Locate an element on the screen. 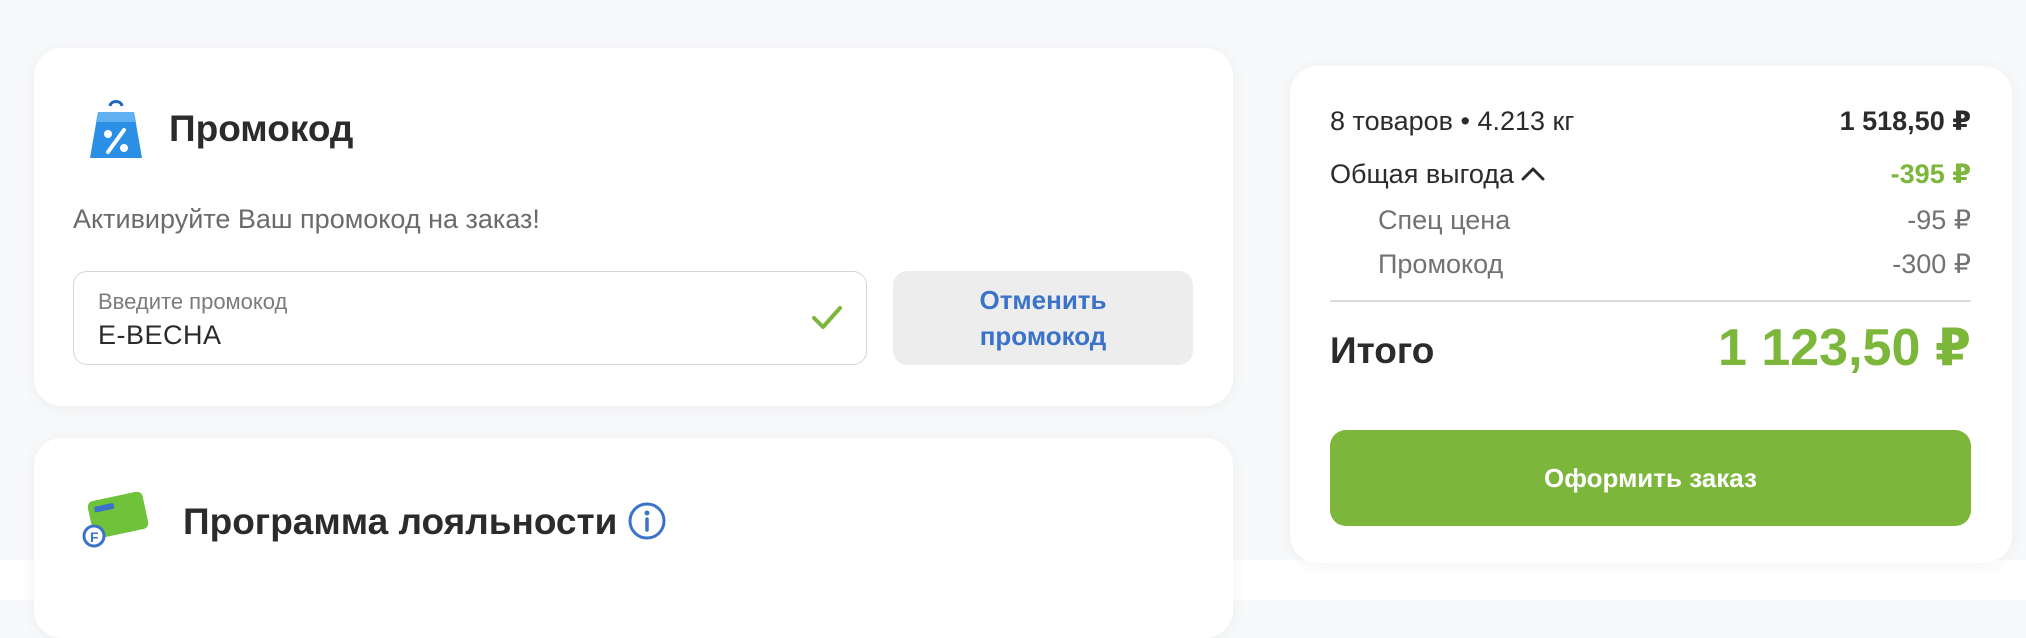  checkout-button-label: Оформить заказ is located at coordinates (1650, 477).